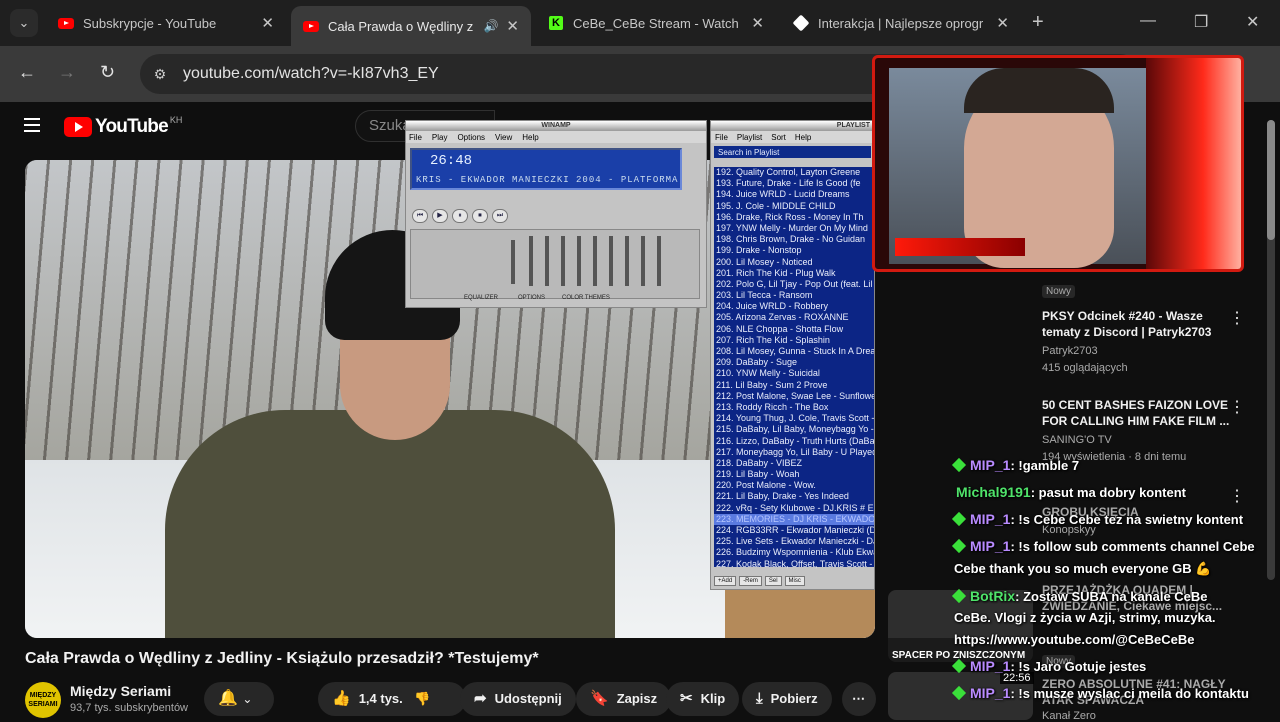 The image size is (1280, 722). I want to click on chat-text: : pasut ma dobry kontent, so click(1108, 492).